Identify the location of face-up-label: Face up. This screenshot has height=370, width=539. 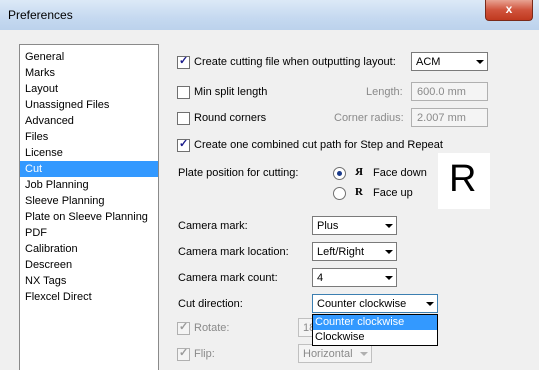
(393, 193).